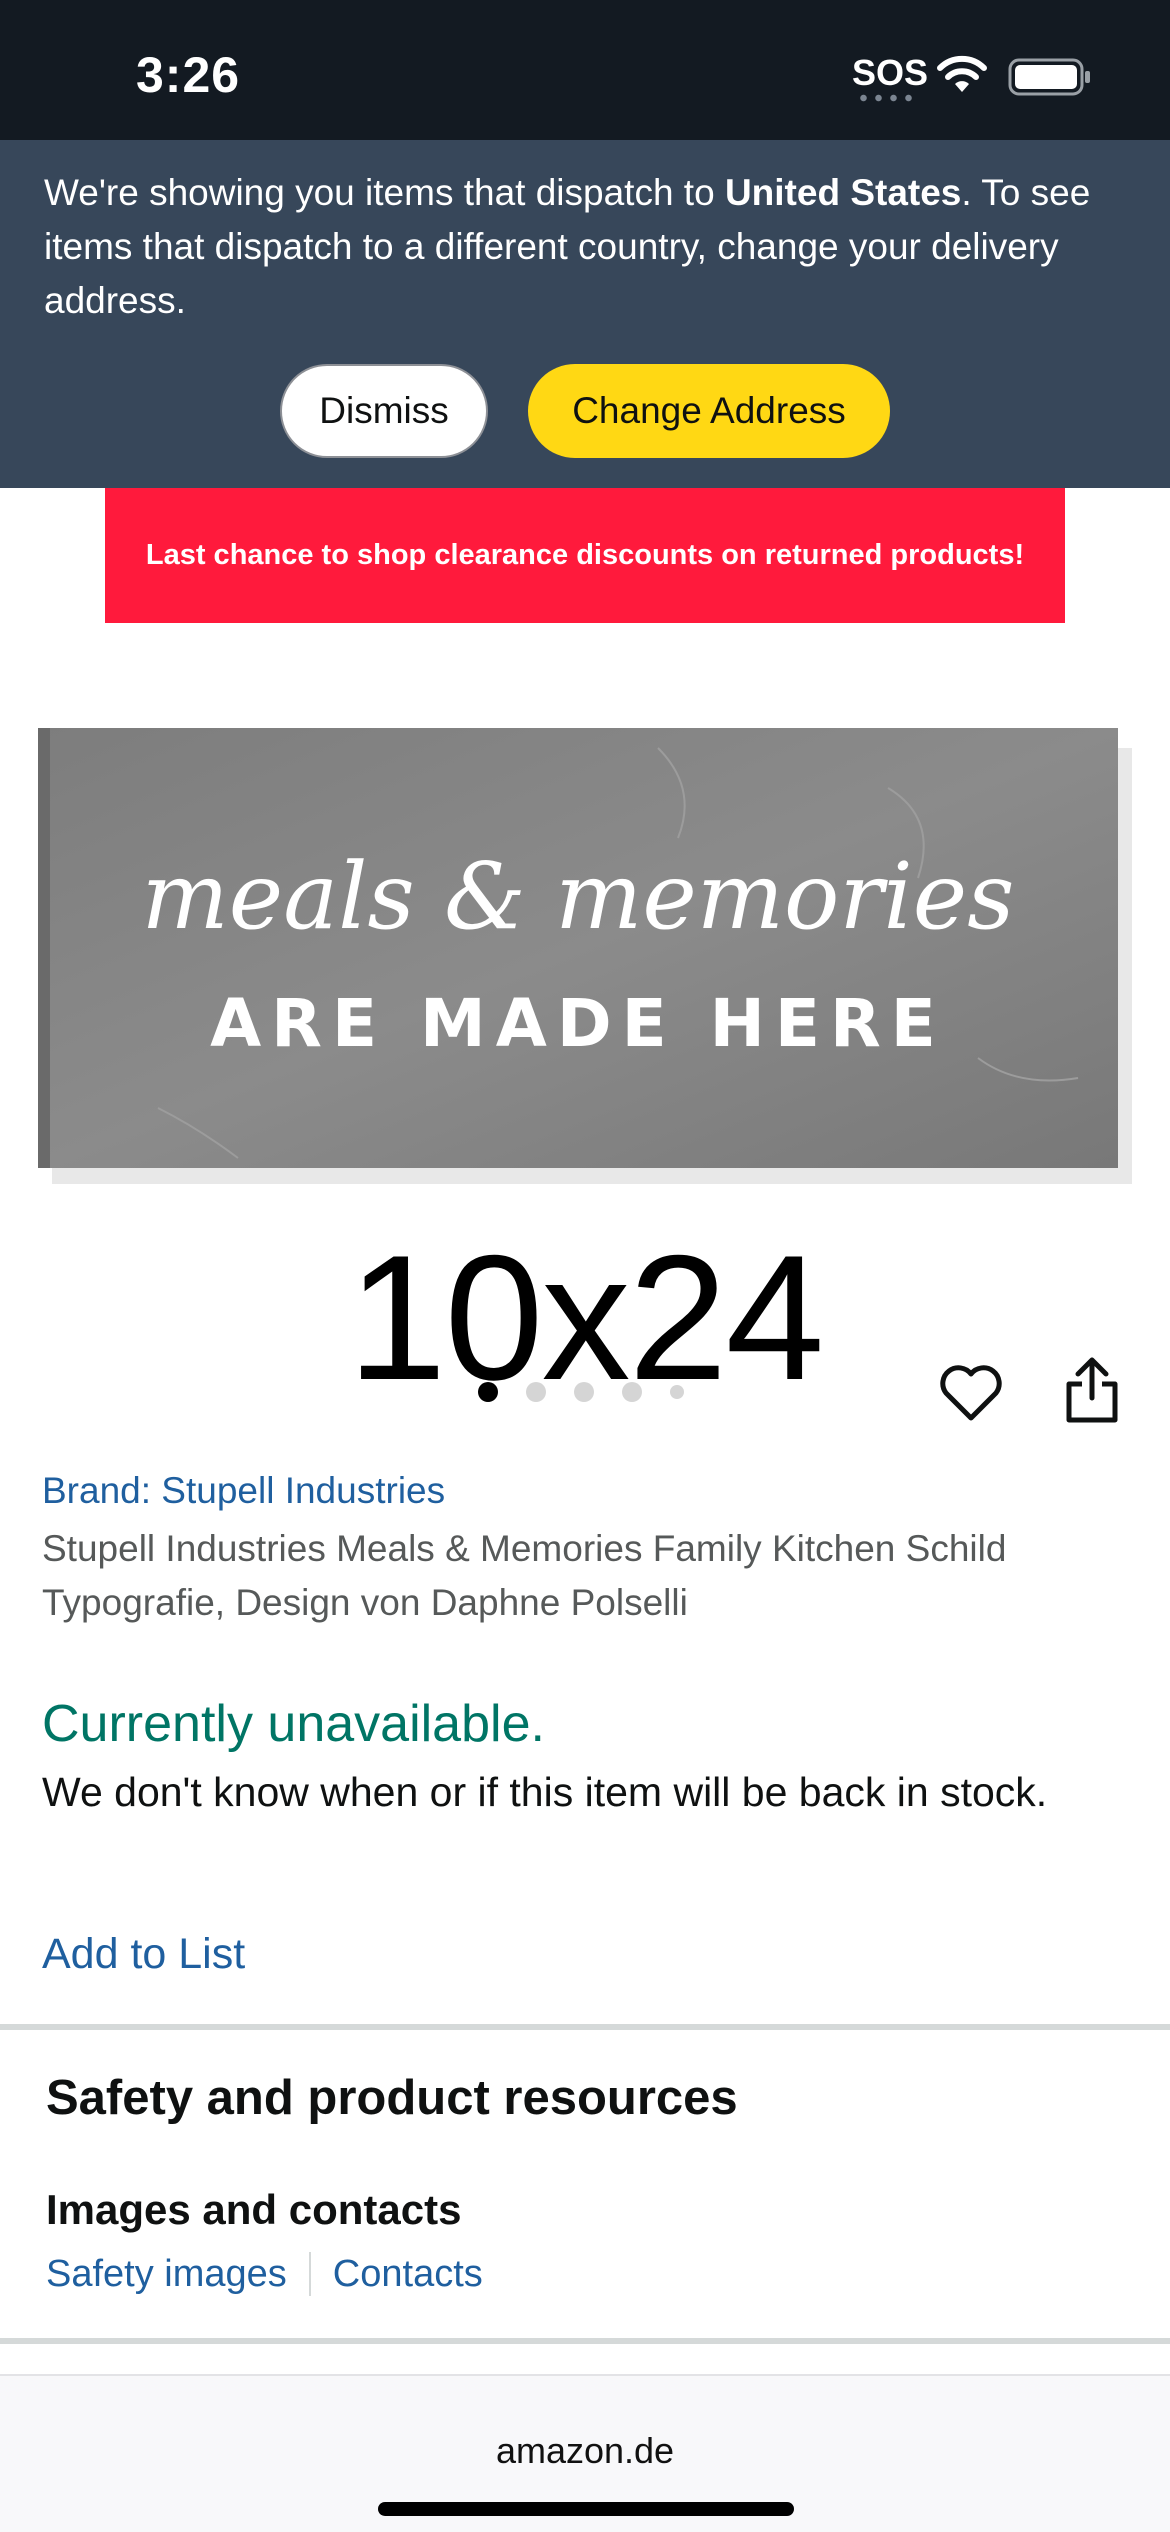 Image resolution: width=1170 pixels, height=2532 pixels. I want to click on safety-images-link: Safety images, so click(166, 2274).